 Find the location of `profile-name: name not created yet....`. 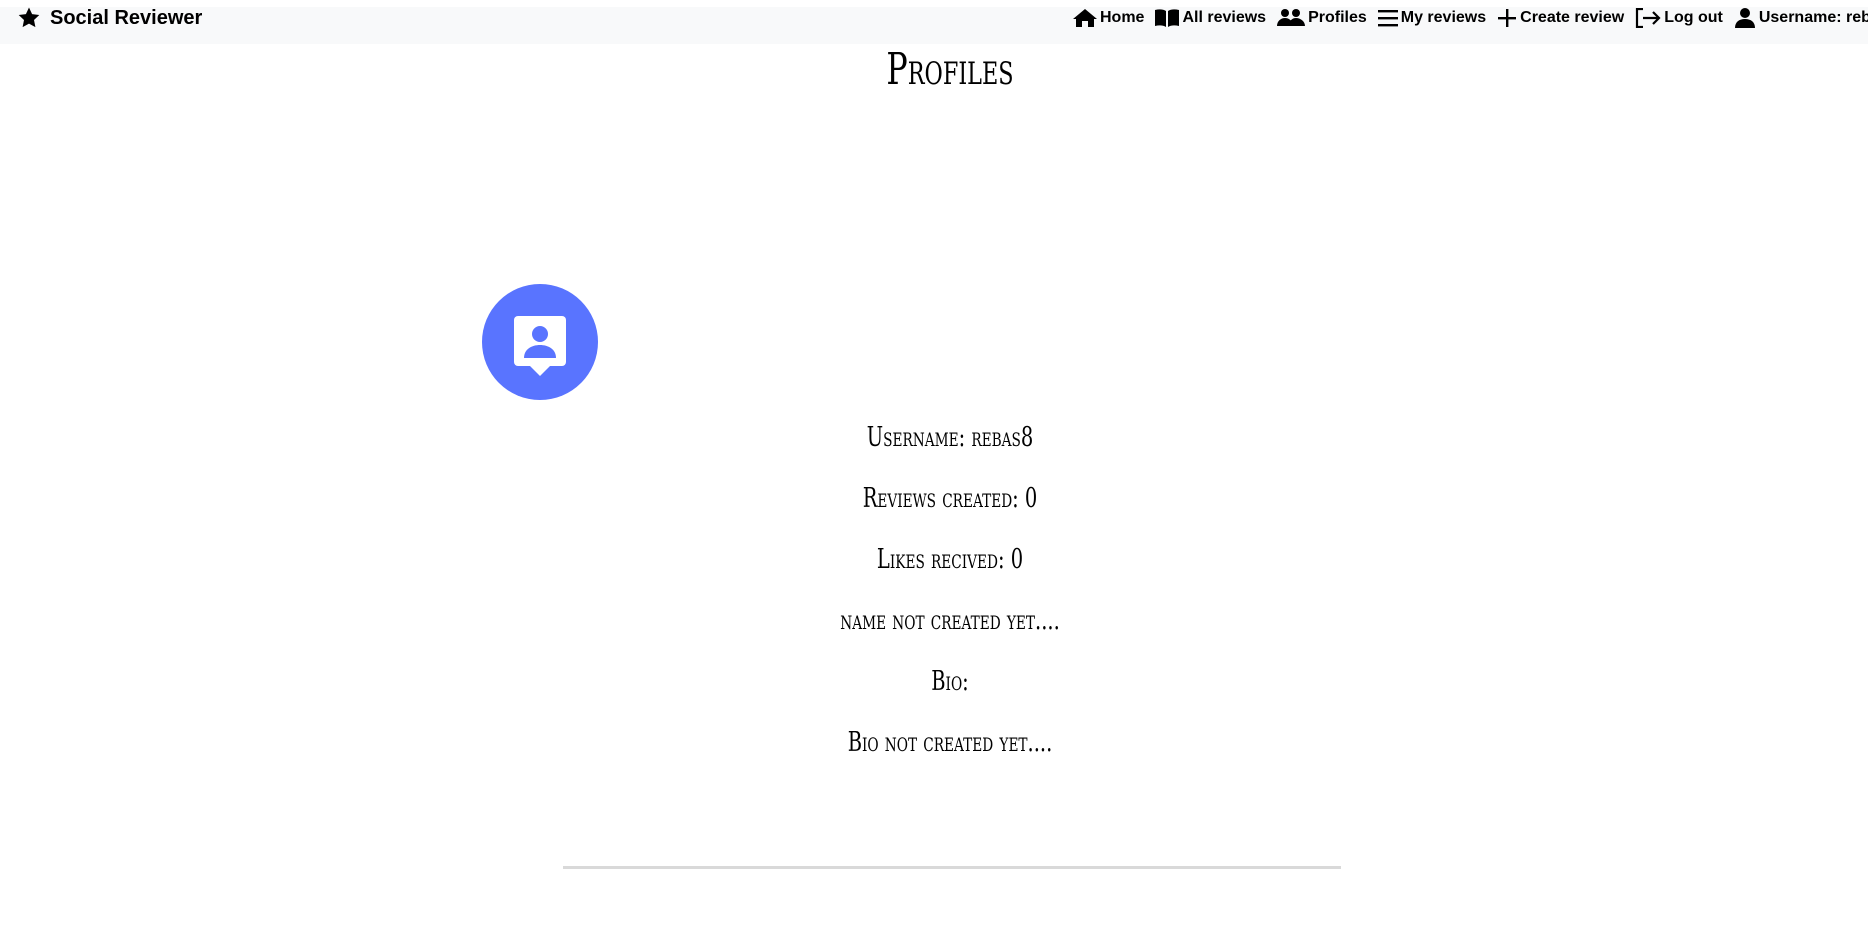

profile-name: name not created yet.... is located at coordinates (950, 620).